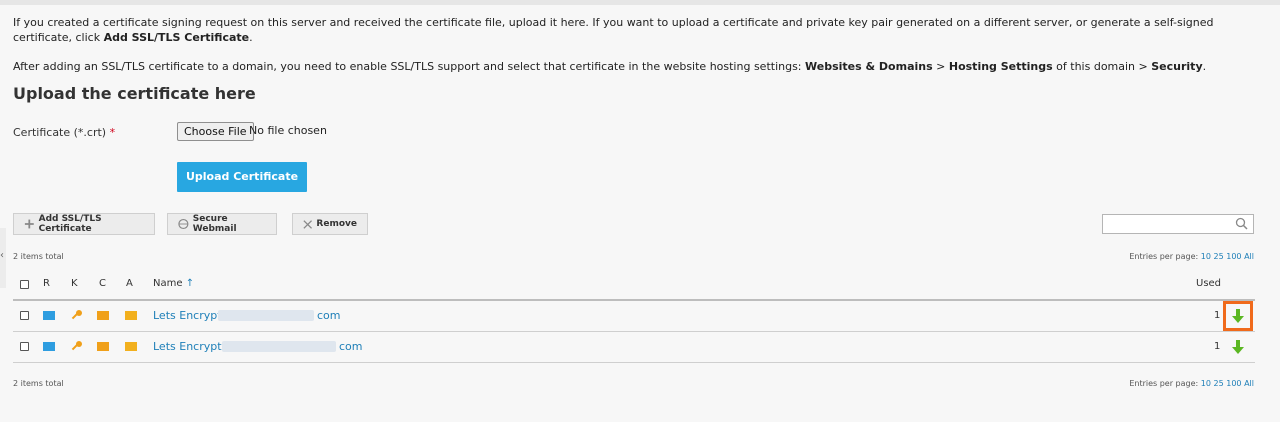 This screenshot has height=422, width=1280. I want to click on column-k: K, so click(74, 283).